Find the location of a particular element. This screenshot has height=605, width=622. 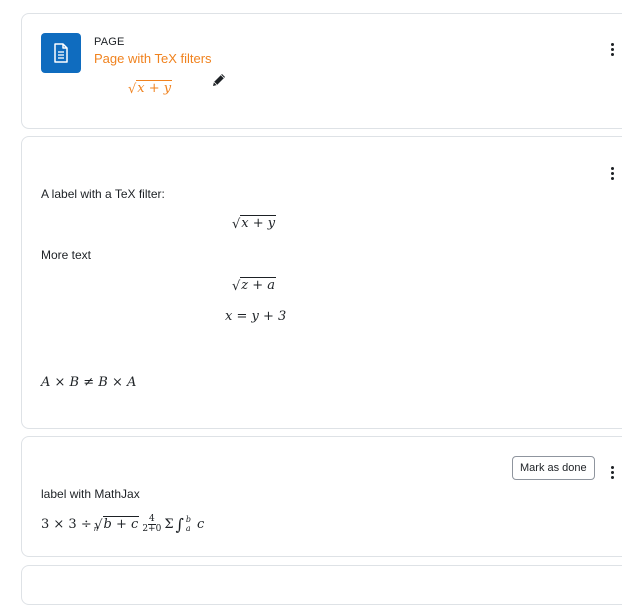

fraction-denominator: 2+0 is located at coordinates (152, 529).